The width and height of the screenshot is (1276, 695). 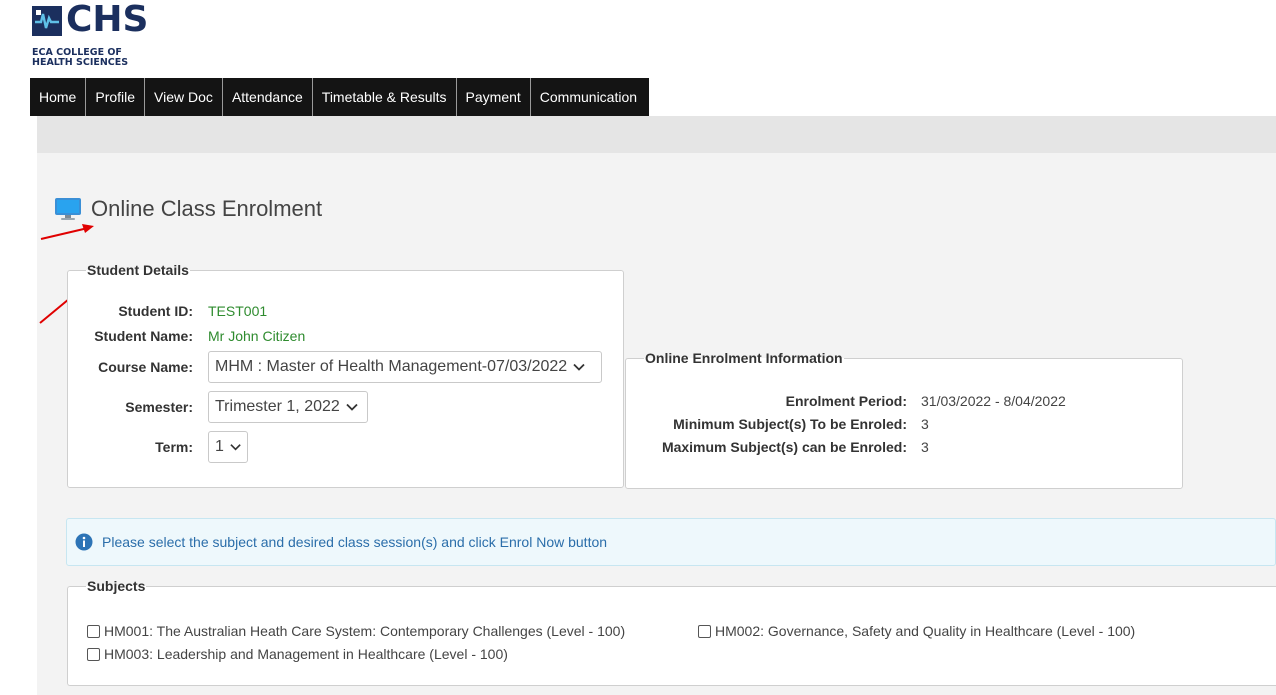 What do you see at coordinates (116, 97) in the screenshot?
I see `nav-tab-profile: Profile` at bounding box center [116, 97].